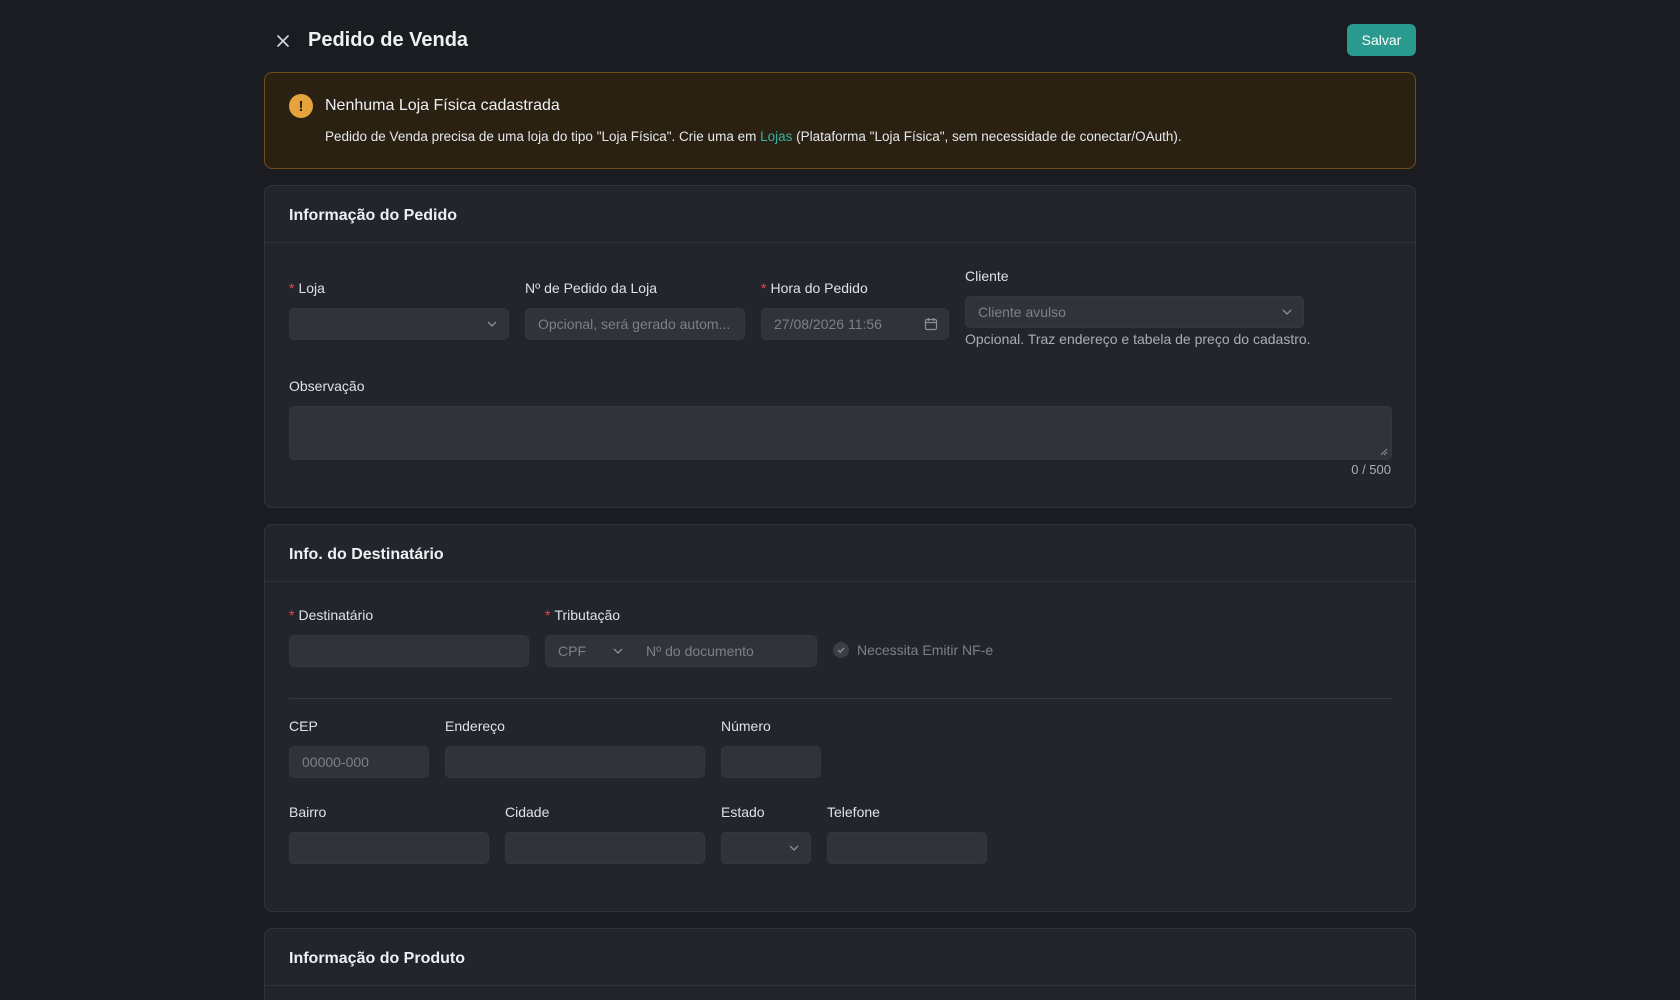  What do you see at coordinates (311, 288) in the screenshot?
I see `loja-label-text: Loja` at bounding box center [311, 288].